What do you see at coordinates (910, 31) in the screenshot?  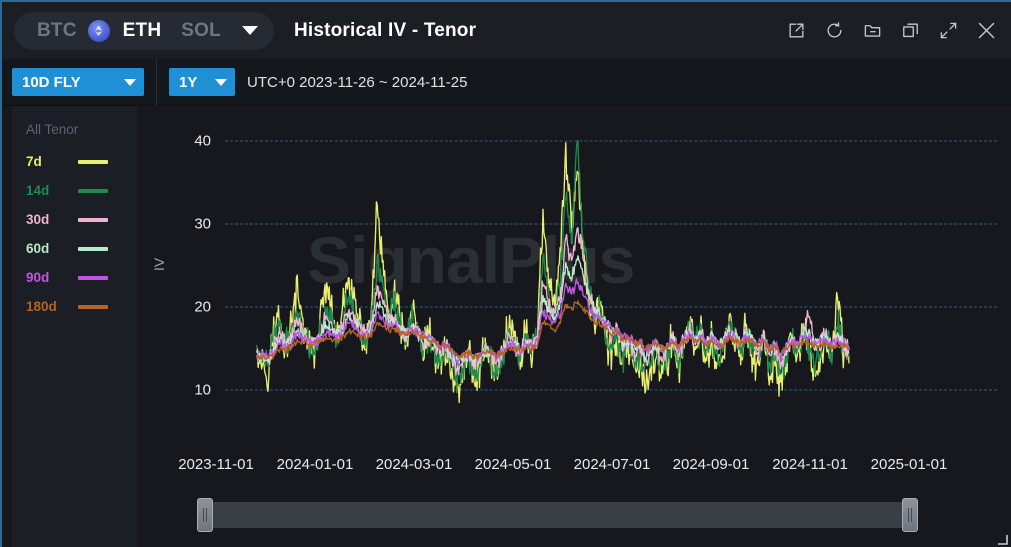 I see `duplicate-icon` at bounding box center [910, 31].